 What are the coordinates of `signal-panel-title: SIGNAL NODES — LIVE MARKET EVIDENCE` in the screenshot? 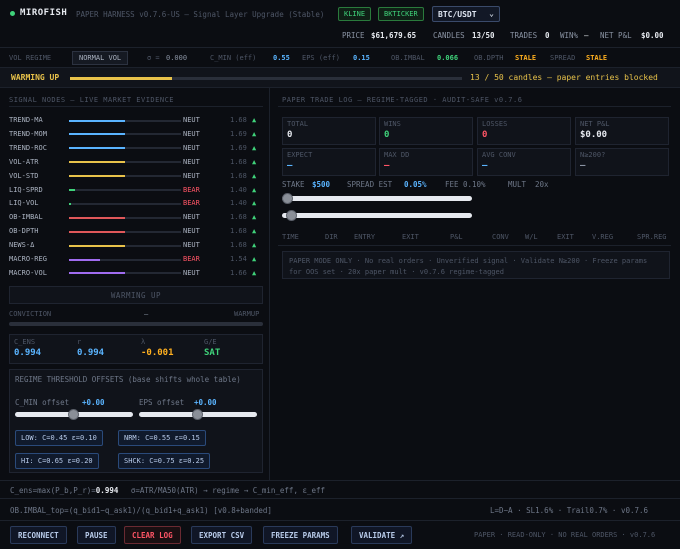 It's located at (92, 100).